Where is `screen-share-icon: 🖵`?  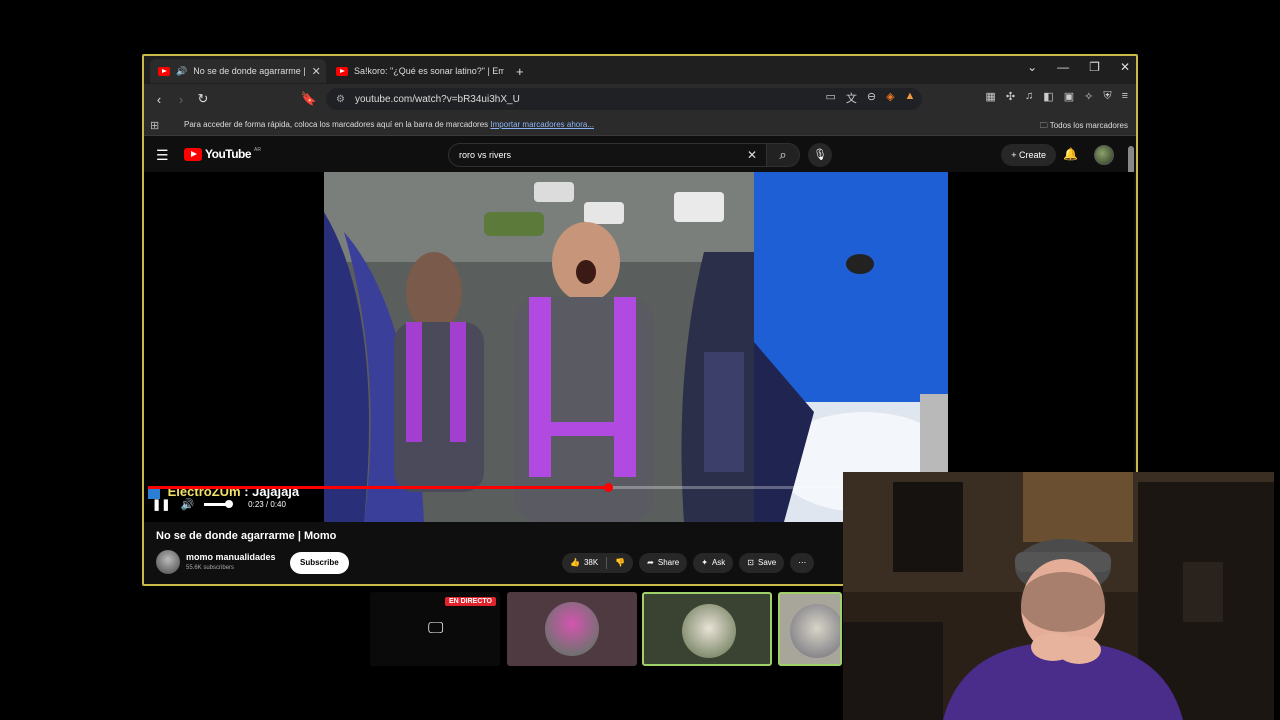
screen-share-icon: 🖵 is located at coordinates (436, 628).